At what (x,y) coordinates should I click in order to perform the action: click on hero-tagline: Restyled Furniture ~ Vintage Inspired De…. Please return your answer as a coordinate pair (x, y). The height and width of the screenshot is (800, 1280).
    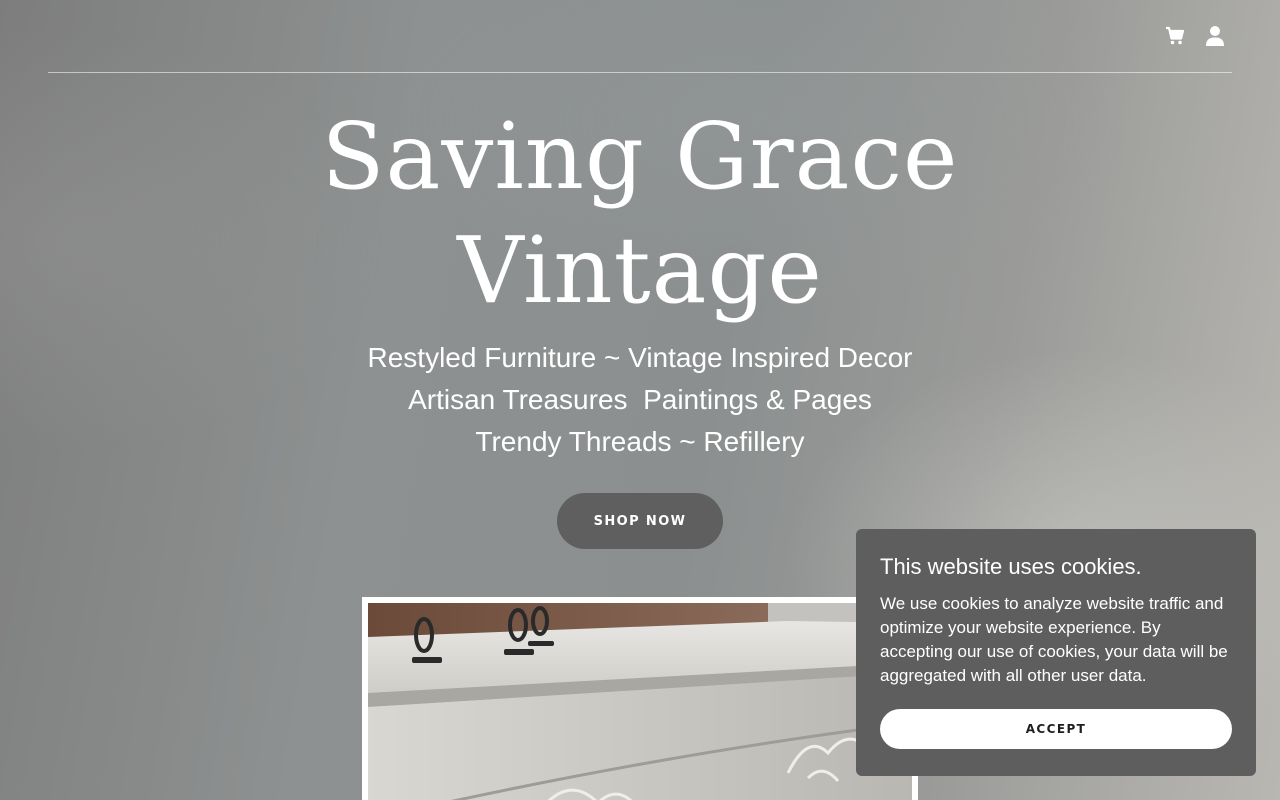
    Looking at the image, I should click on (640, 400).